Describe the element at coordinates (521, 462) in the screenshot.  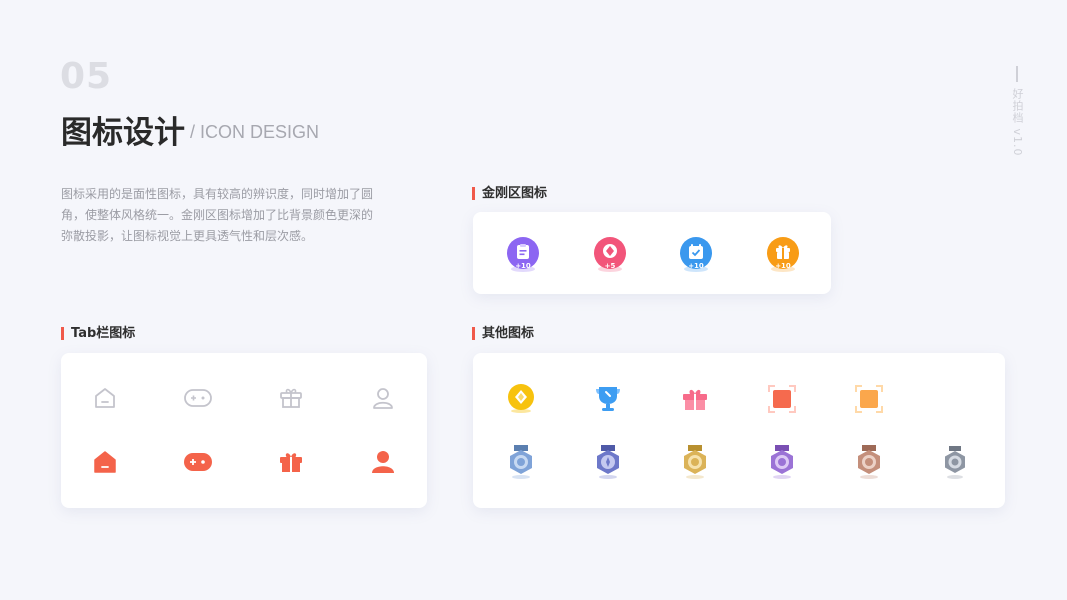
I see `medal-blue-icon` at that location.